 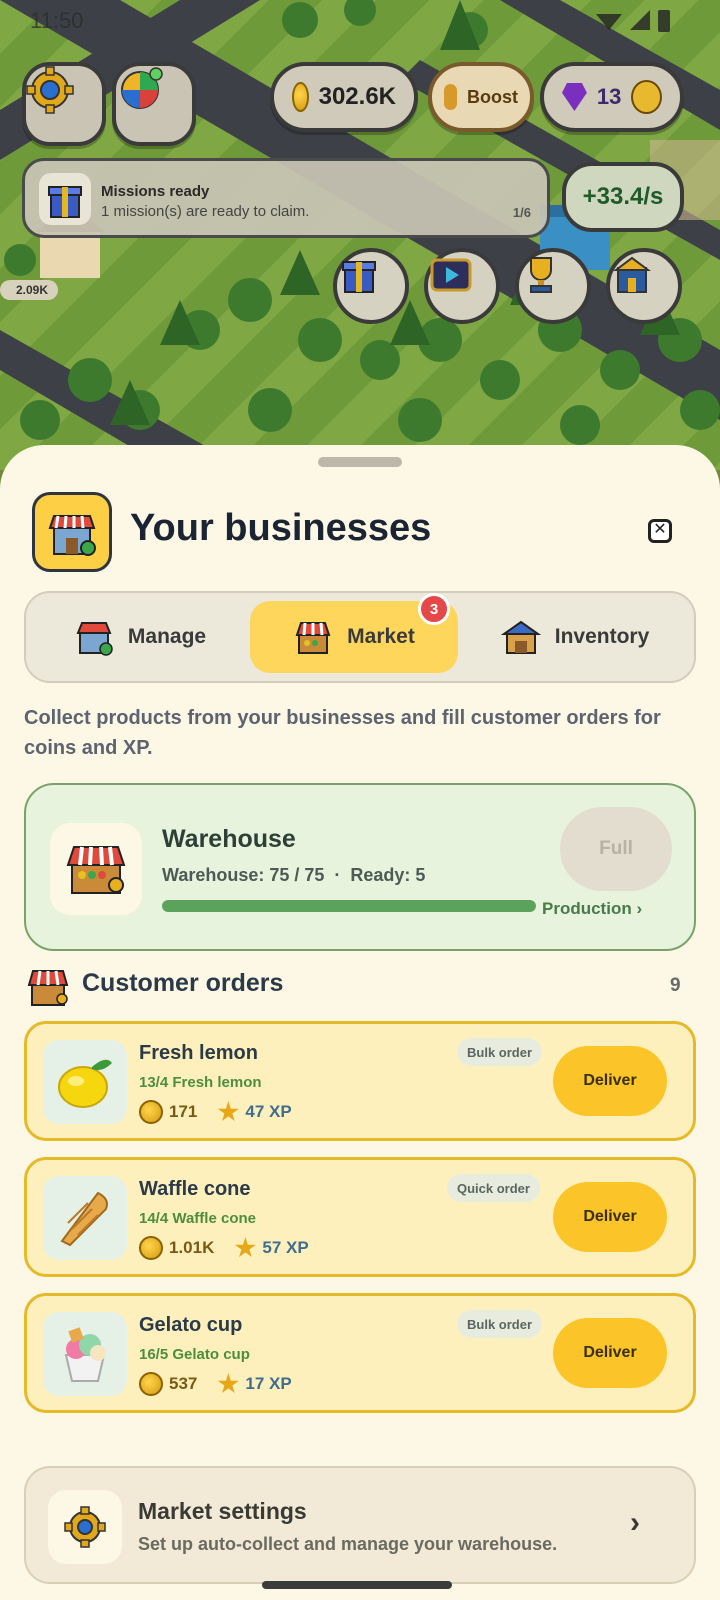 What do you see at coordinates (360, 20) in the screenshot?
I see `status-bar: 11:50` at bounding box center [360, 20].